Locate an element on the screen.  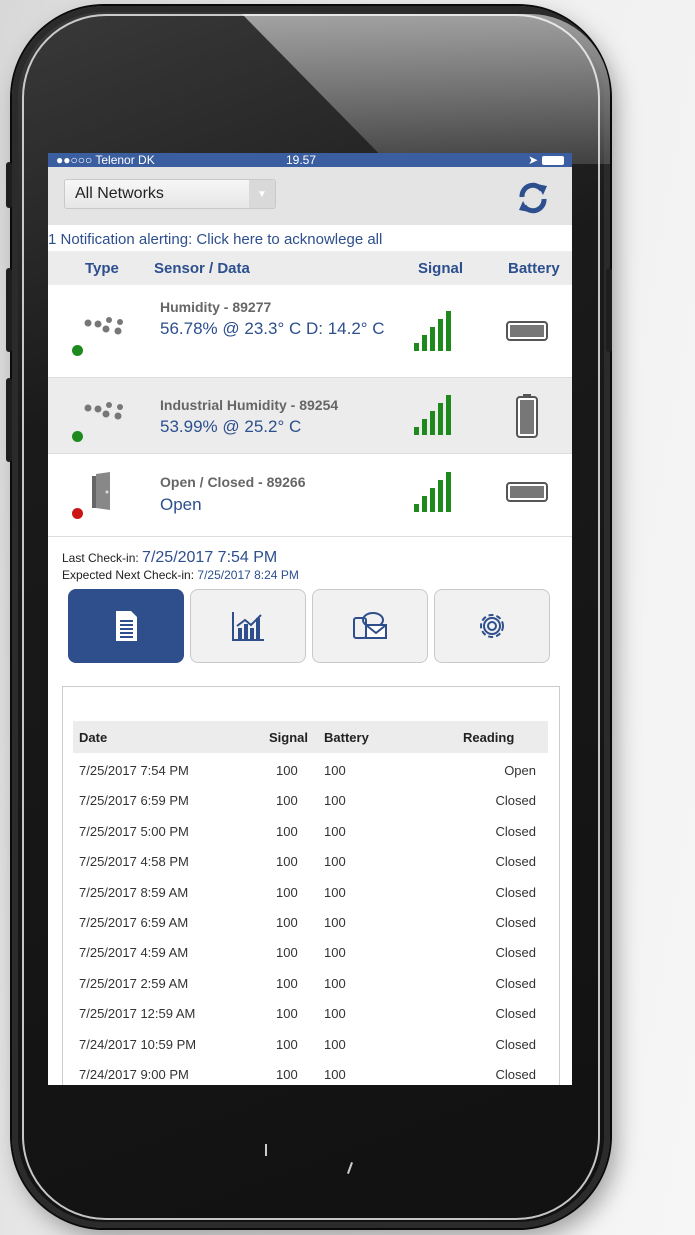
cell-date: 7/25/2017 6:59 AM is located at coordinates (134, 922).